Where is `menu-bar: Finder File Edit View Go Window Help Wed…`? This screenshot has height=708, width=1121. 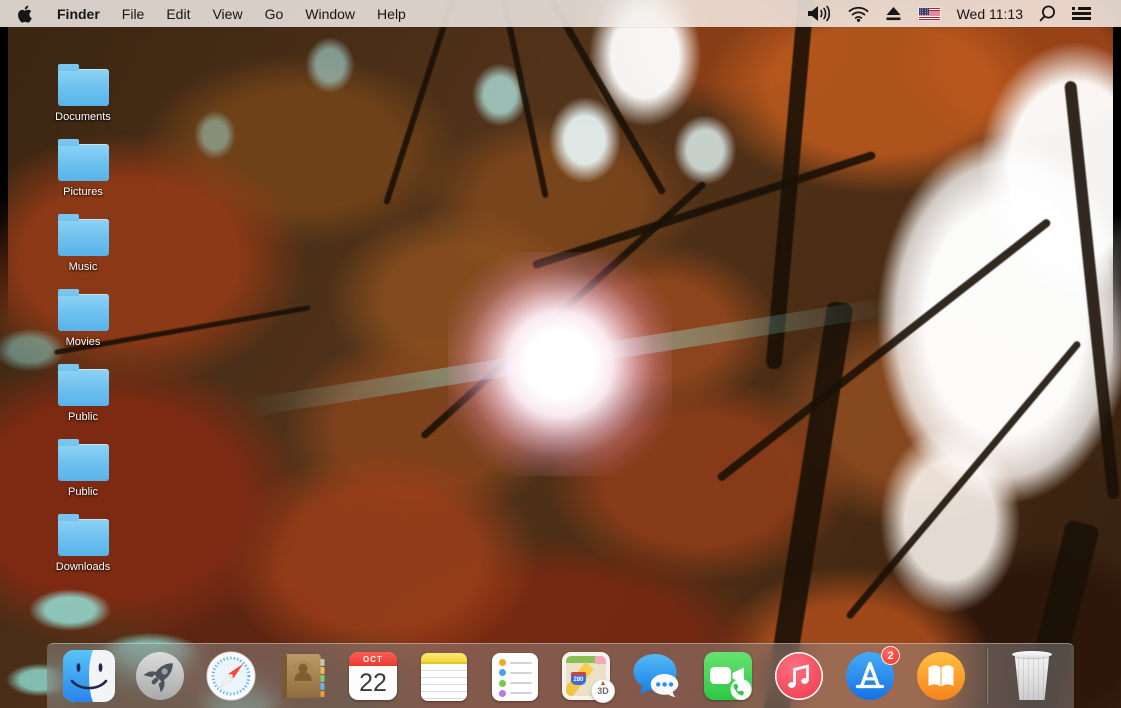 menu-bar: Finder File Edit View Go Window Help Wed… is located at coordinates (560, 13).